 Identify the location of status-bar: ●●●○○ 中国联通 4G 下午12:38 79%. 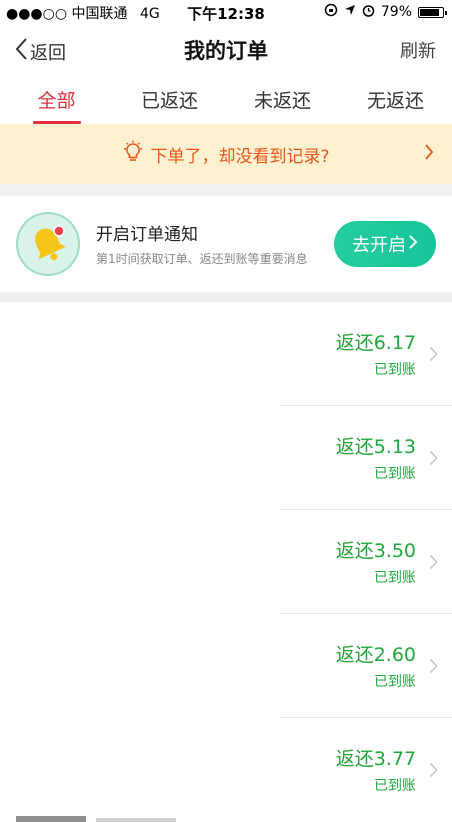
(226, 12).